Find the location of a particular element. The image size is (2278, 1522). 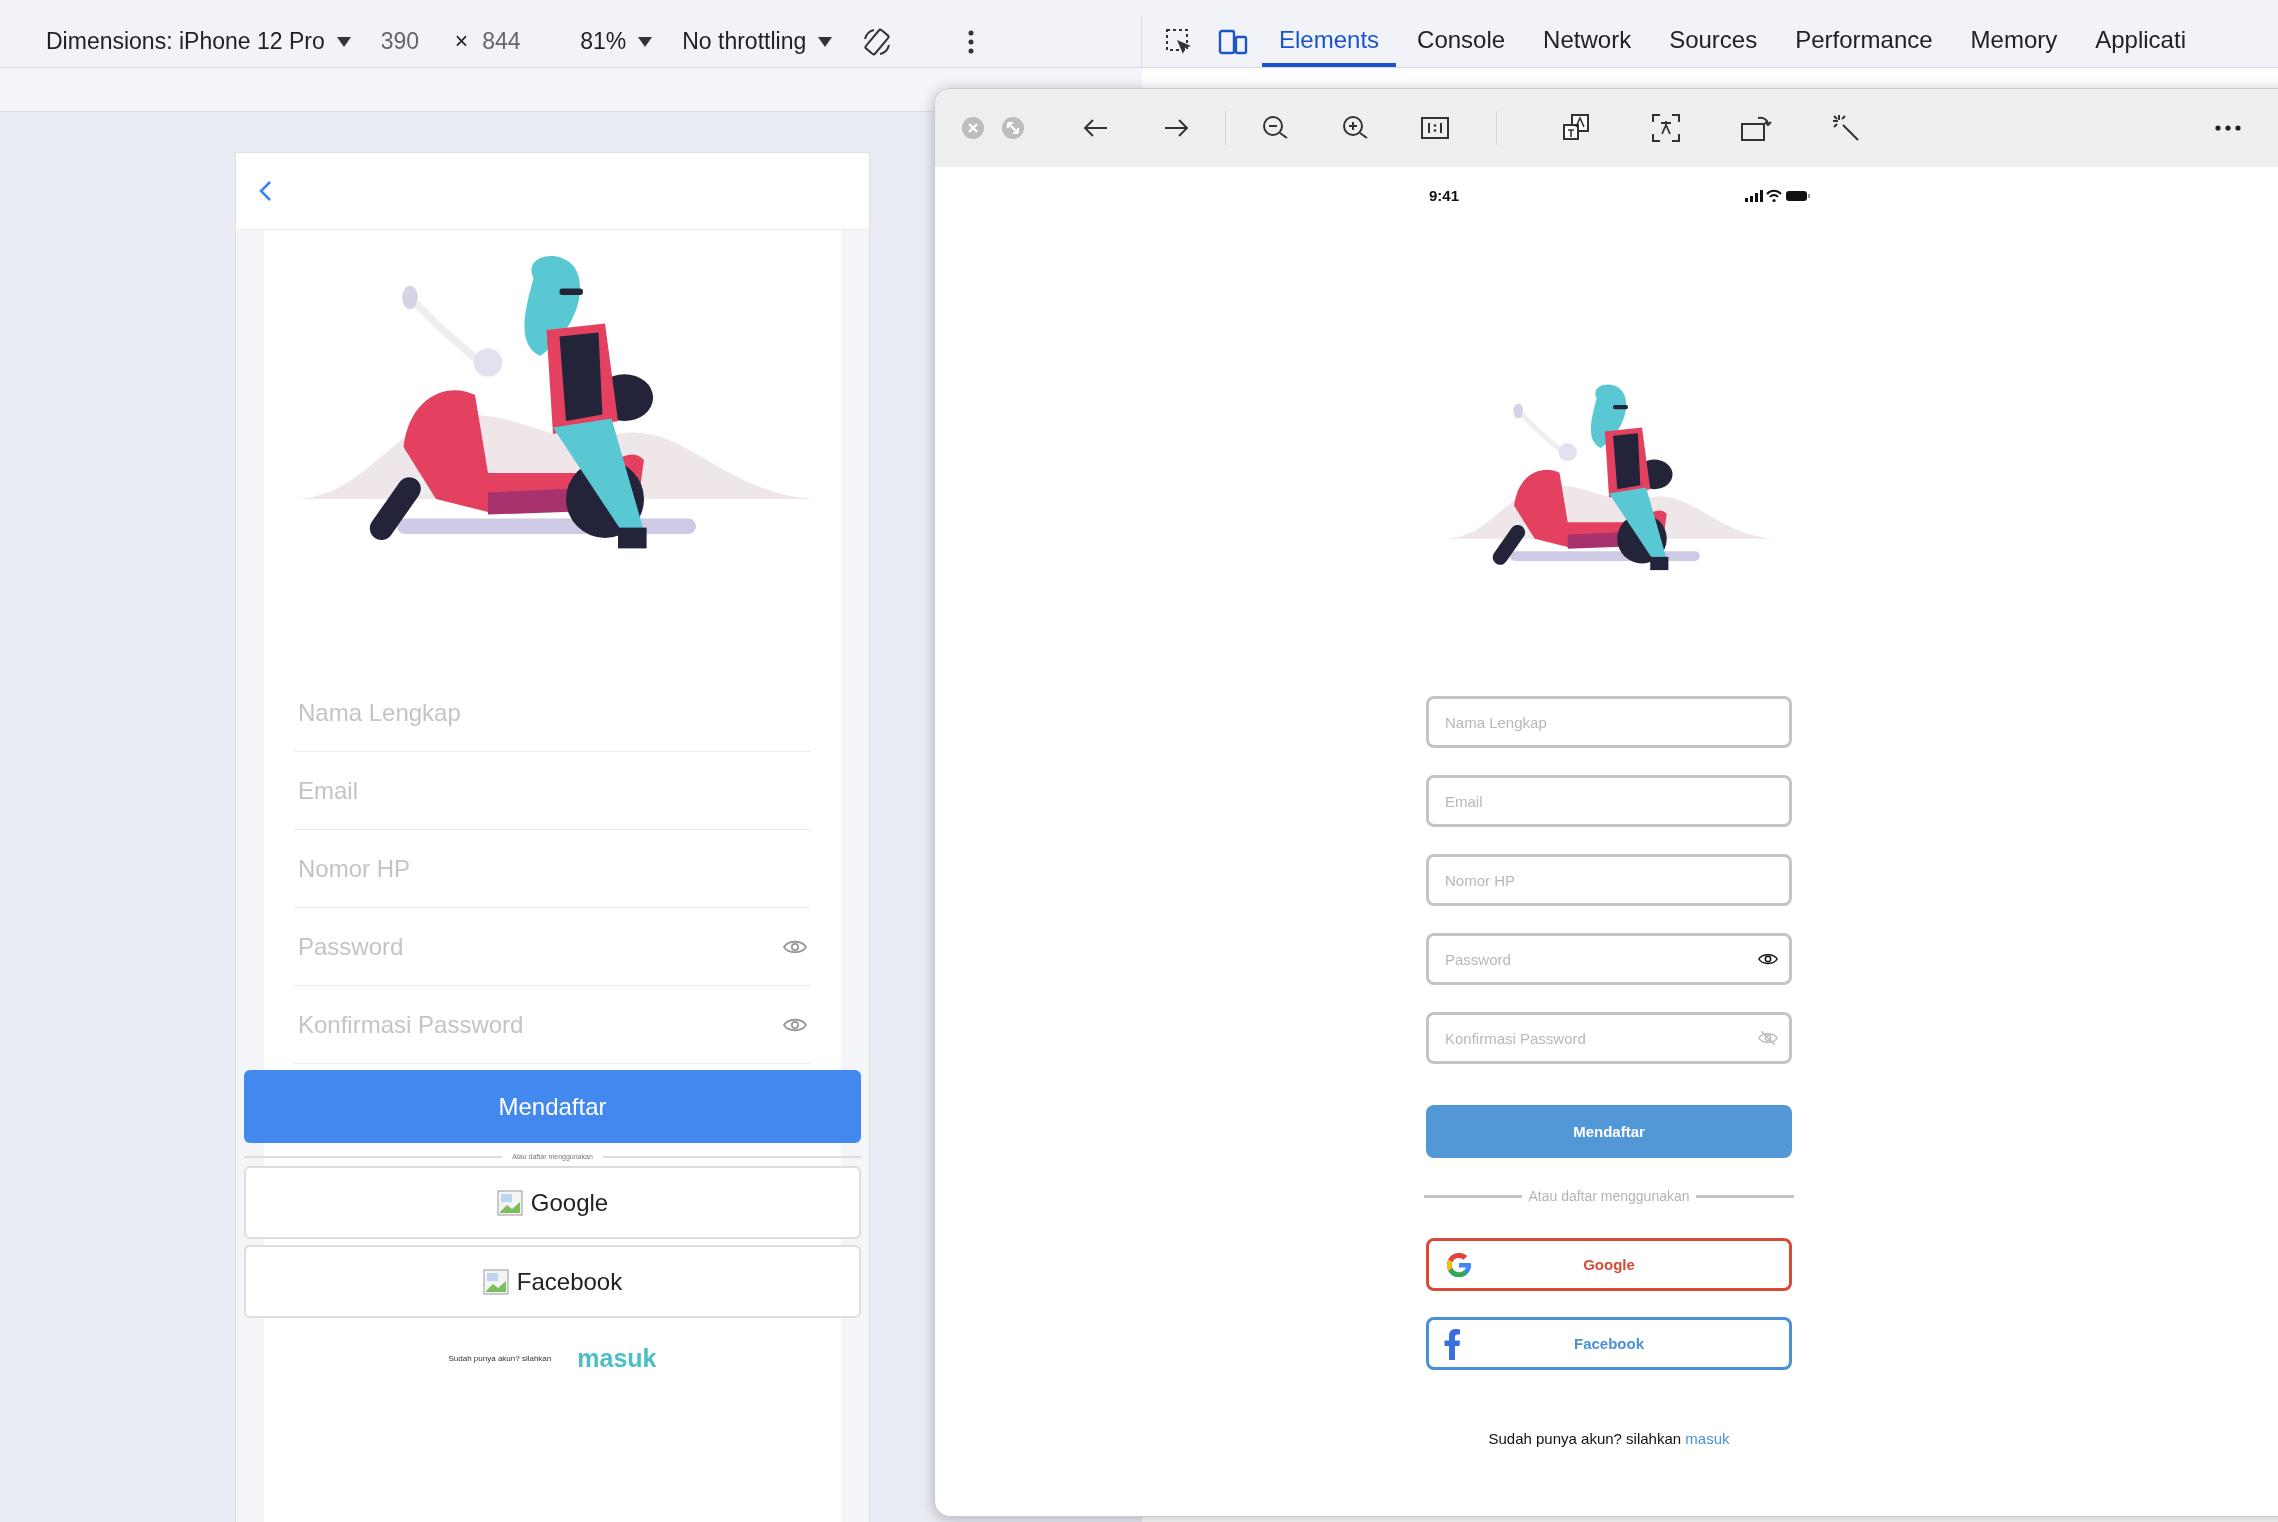

devtools-tab: Network is located at coordinates (1587, 41).